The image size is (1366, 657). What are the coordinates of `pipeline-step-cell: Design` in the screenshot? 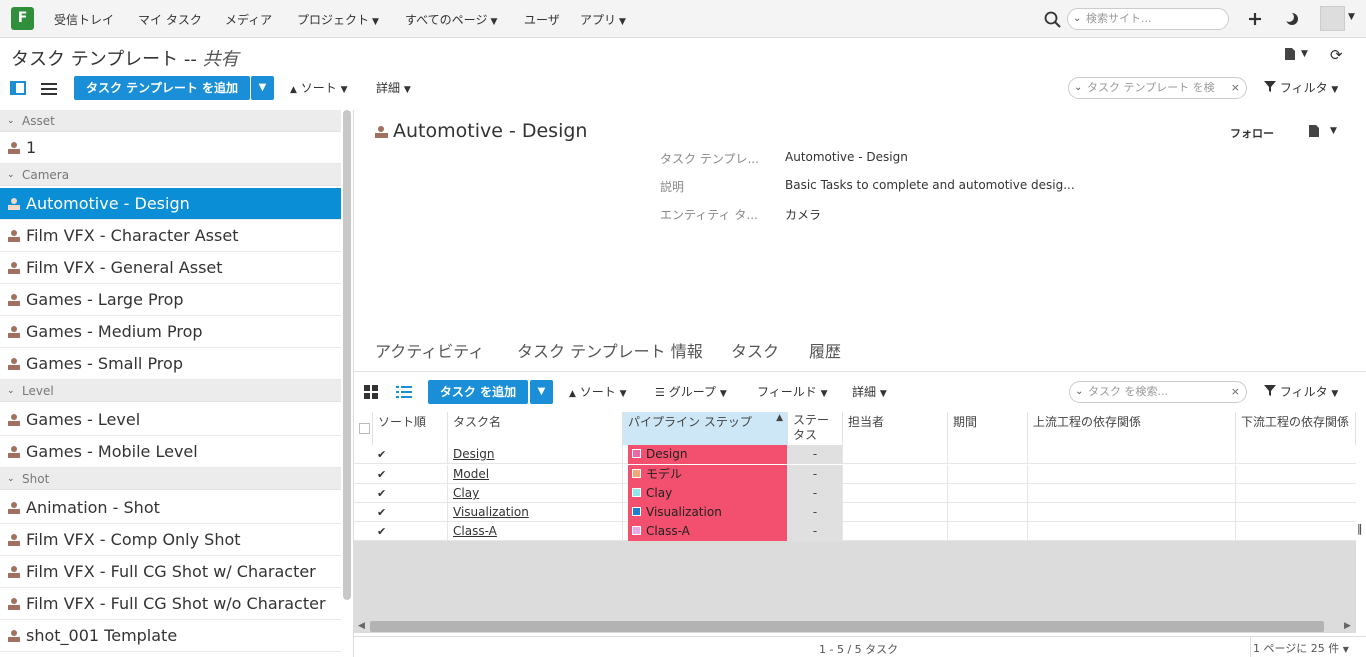 It's located at (708, 454).